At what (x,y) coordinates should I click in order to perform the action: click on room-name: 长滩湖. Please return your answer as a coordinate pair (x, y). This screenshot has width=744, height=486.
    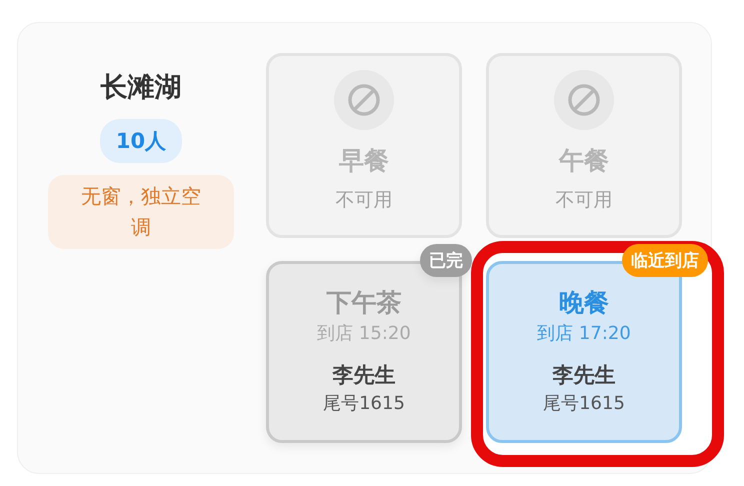
    Looking at the image, I should click on (141, 88).